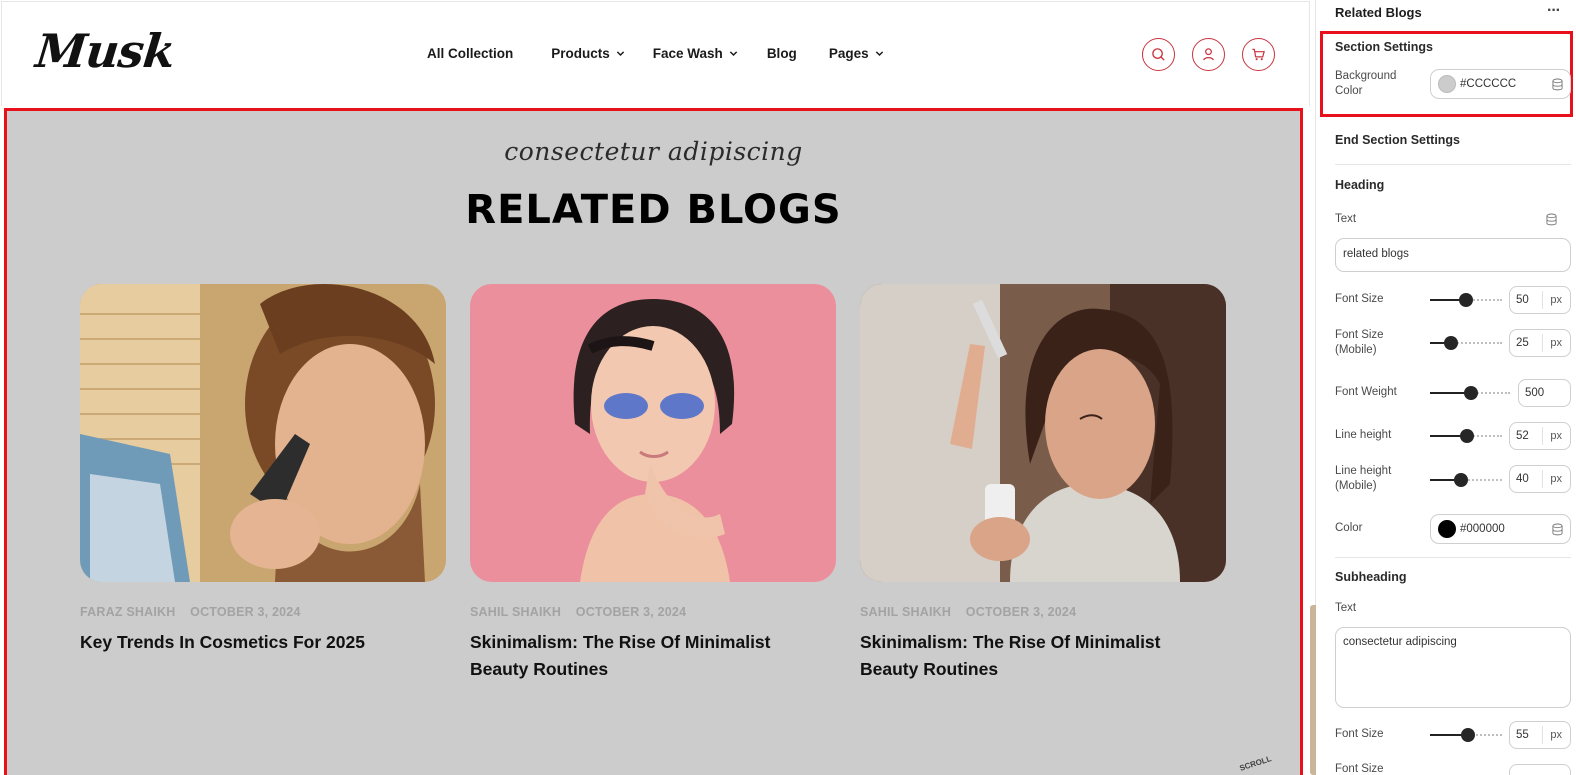  What do you see at coordinates (1360, 185) in the screenshot?
I see `heading-group-title: Heading` at bounding box center [1360, 185].